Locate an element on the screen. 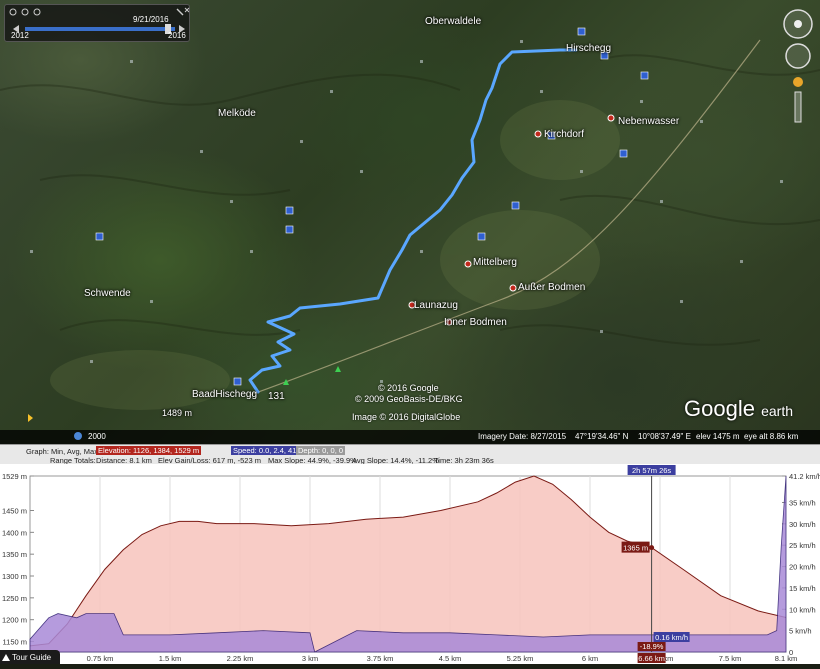 The width and height of the screenshot is (820, 669). place-label: Mittelberg is located at coordinates (495, 262).